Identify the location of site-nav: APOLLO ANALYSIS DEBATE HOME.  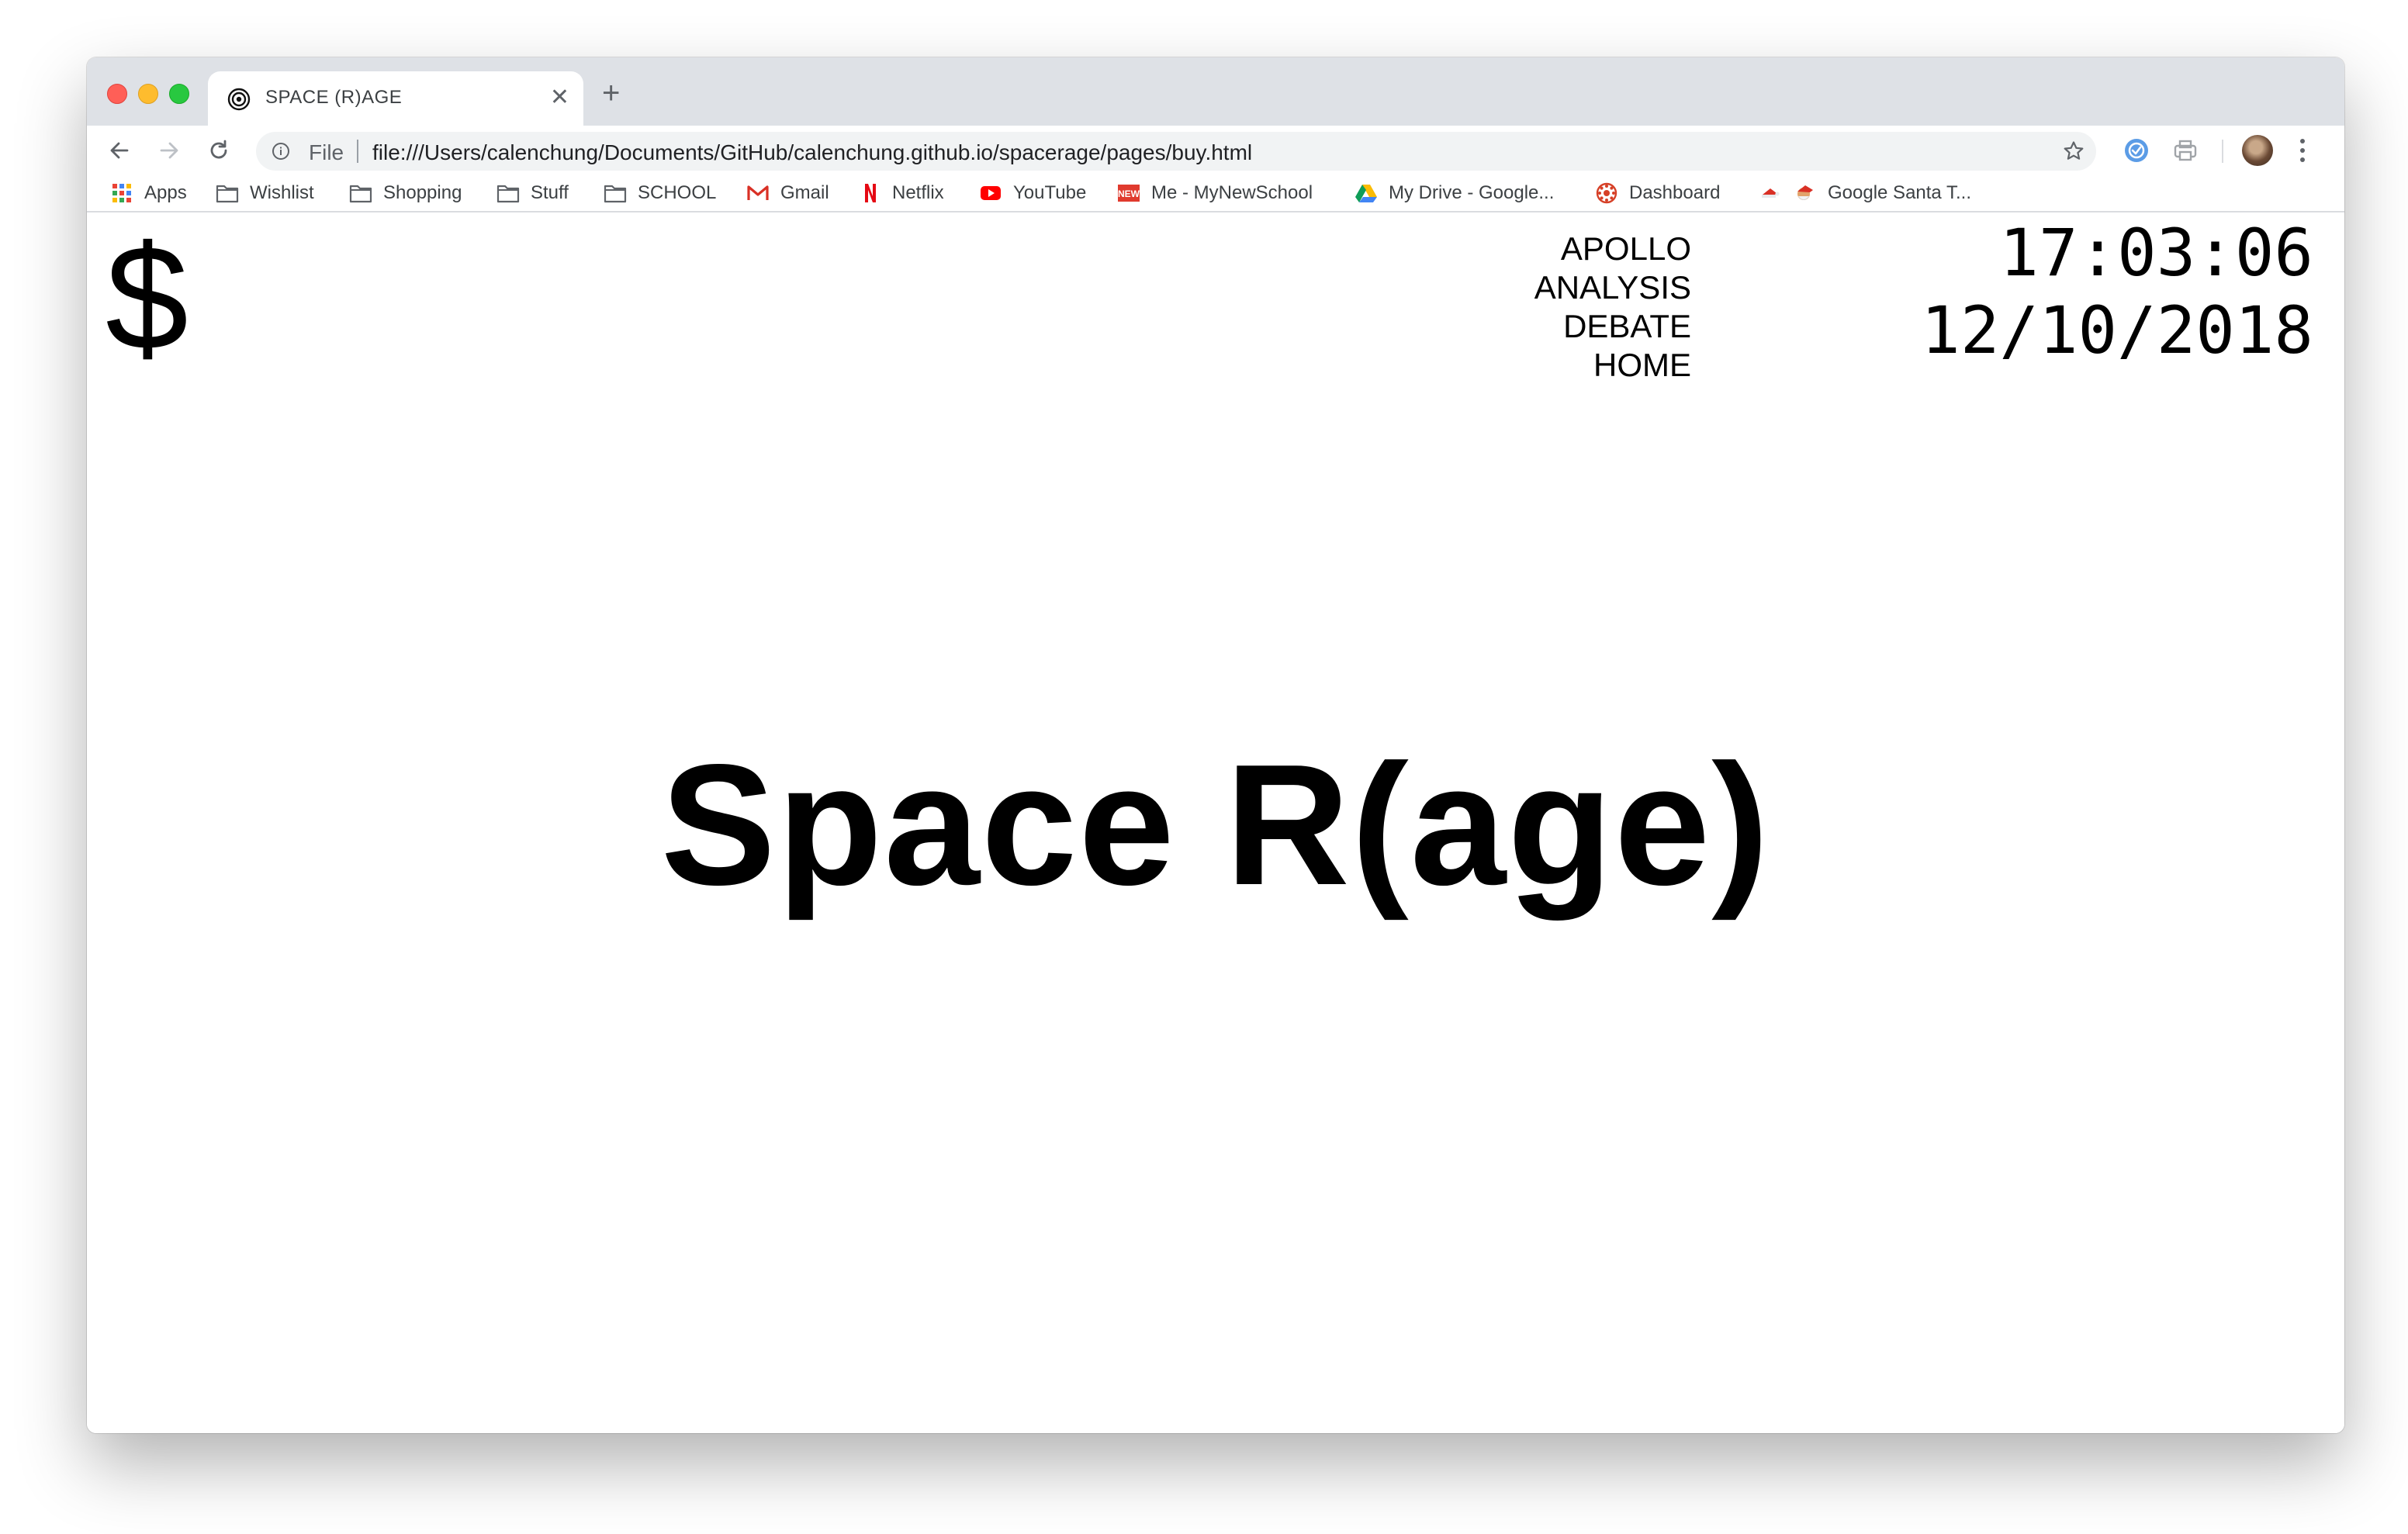
(1612, 307).